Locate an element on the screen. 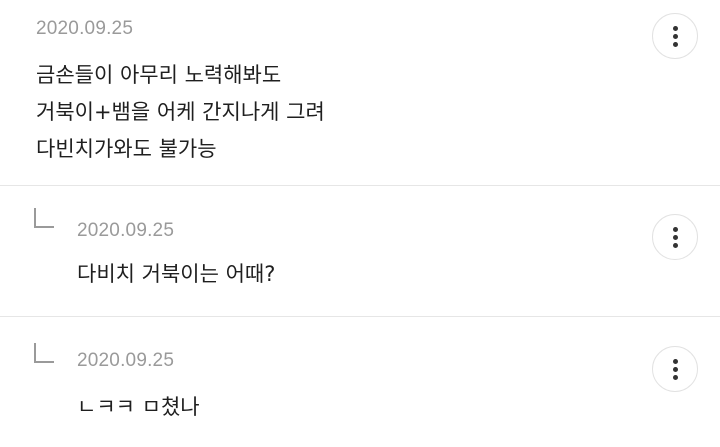 The width and height of the screenshot is (720, 447). comment-line: 금손들이 아무리 노력해봐도 is located at coordinates (159, 75).